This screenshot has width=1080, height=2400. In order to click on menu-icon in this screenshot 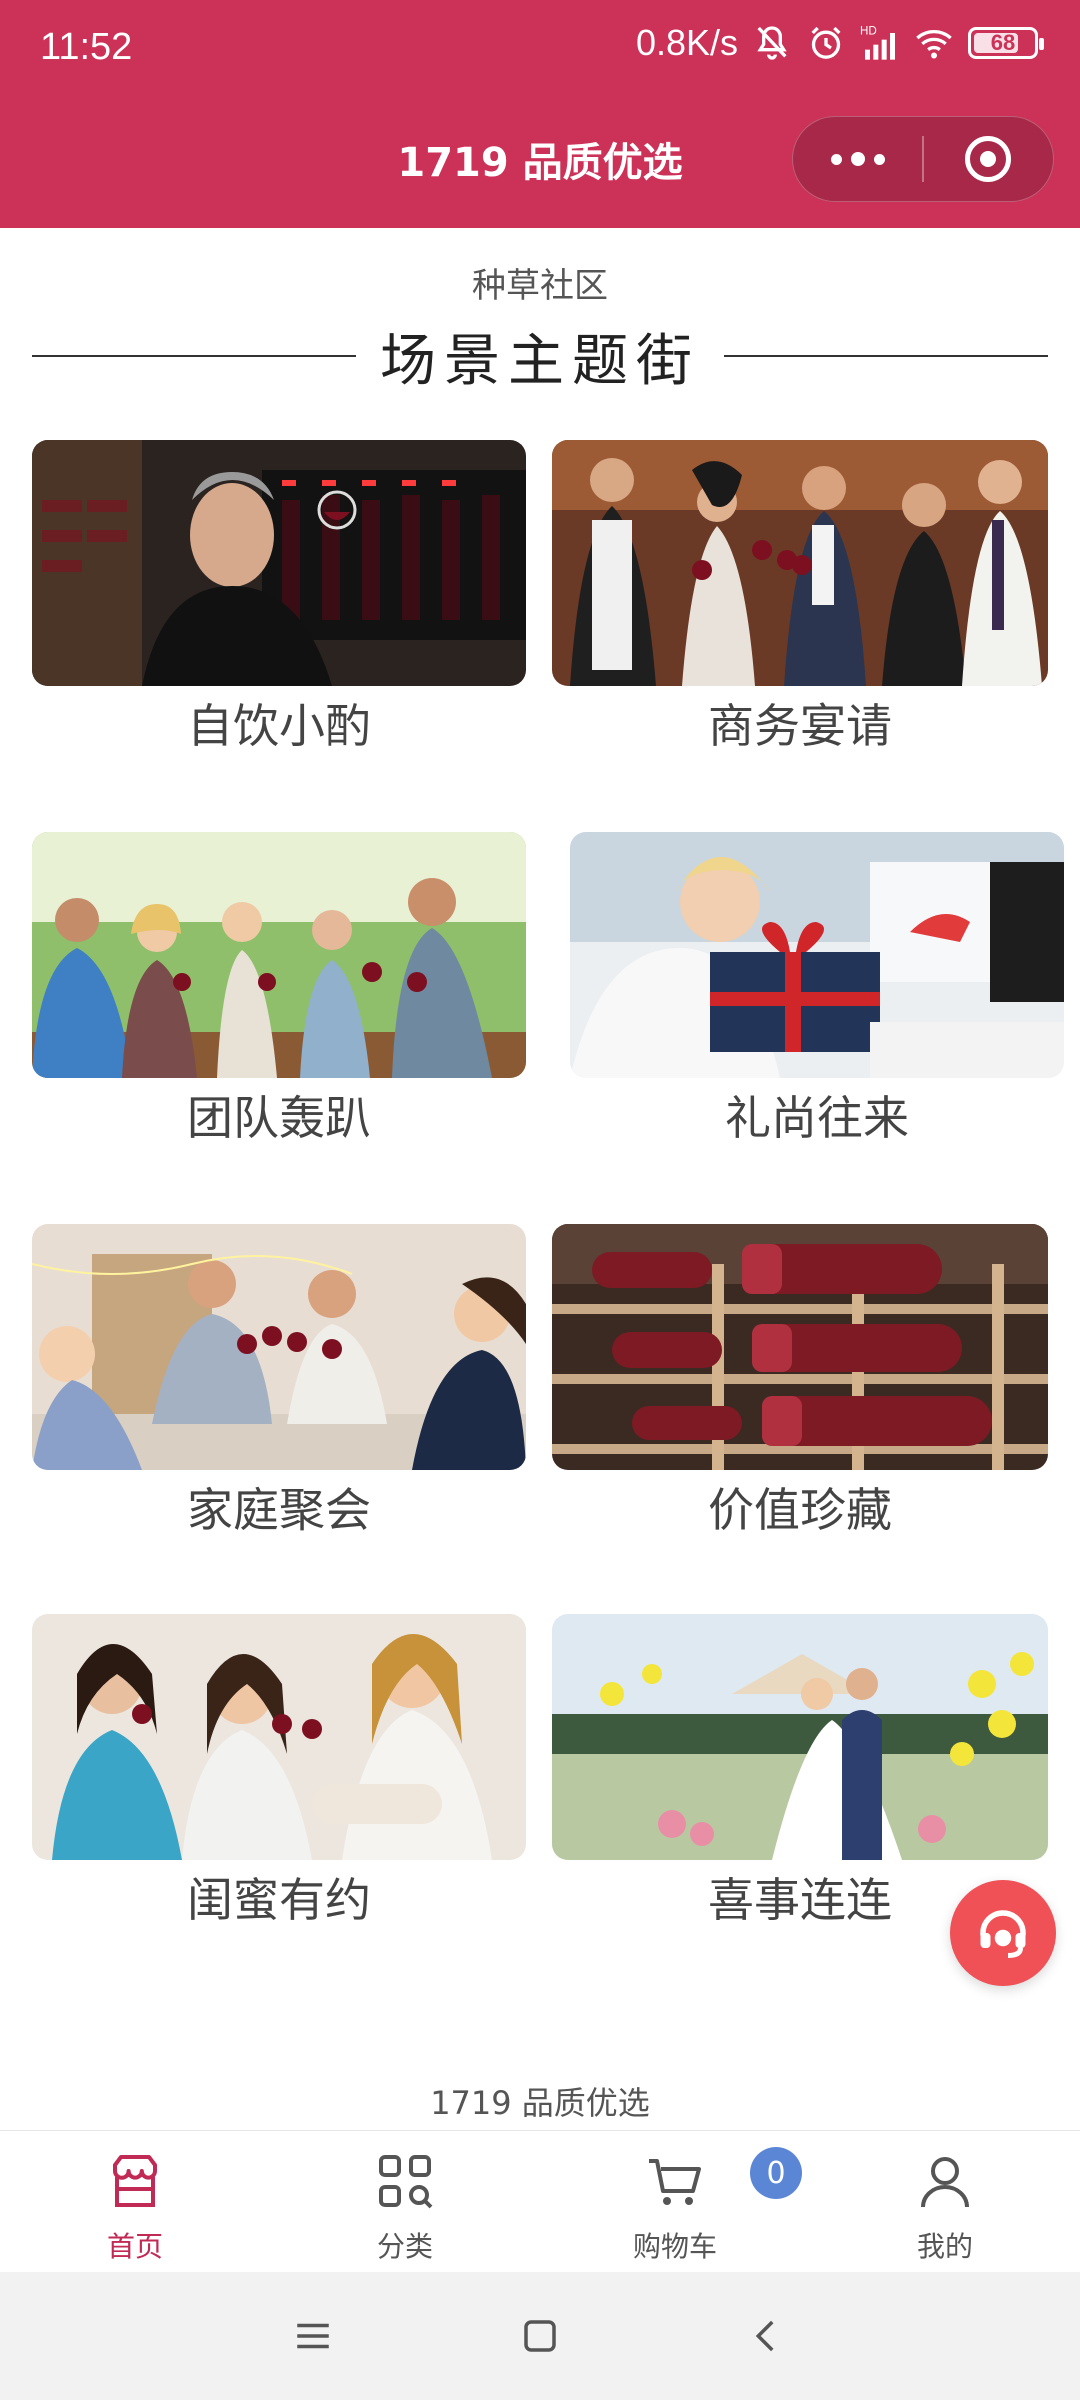, I will do `click(313, 2336)`.